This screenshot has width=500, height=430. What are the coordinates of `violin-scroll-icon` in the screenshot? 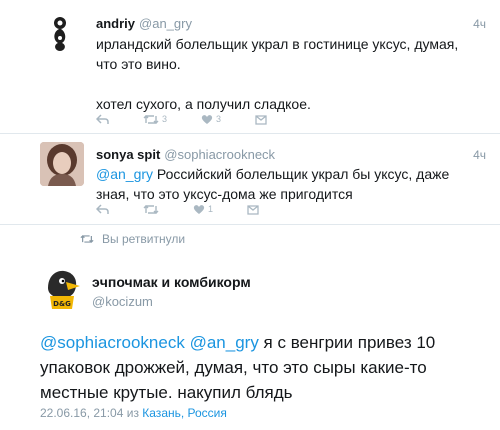 It's located at (60, 34).